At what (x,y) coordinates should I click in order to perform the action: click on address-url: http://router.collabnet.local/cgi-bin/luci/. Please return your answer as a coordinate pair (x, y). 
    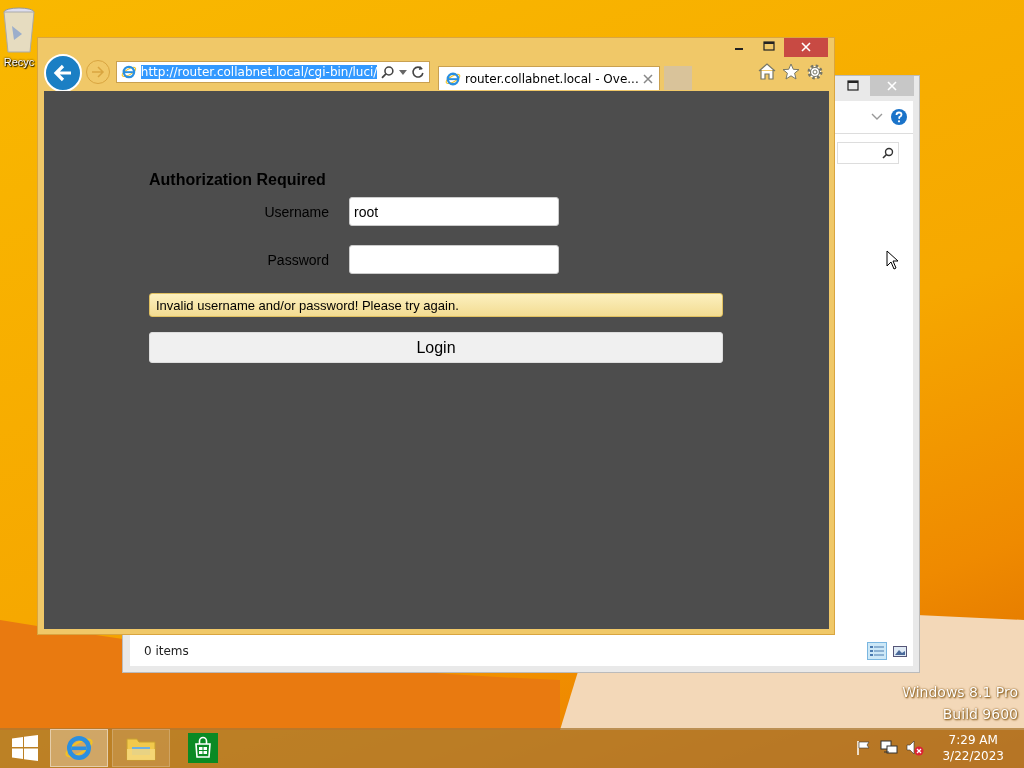
    Looking at the image, I should click on (259, 72).